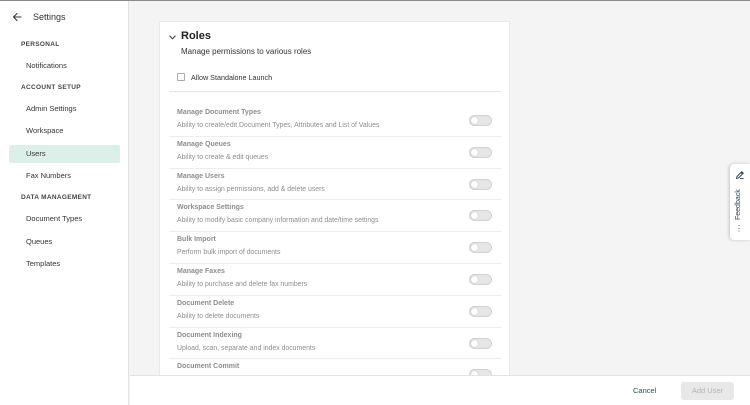  What do you see at coordinates (210, 208) in the screenshot?
I see `permission-name: Workspace Settings` at bounding box center [210, 208].